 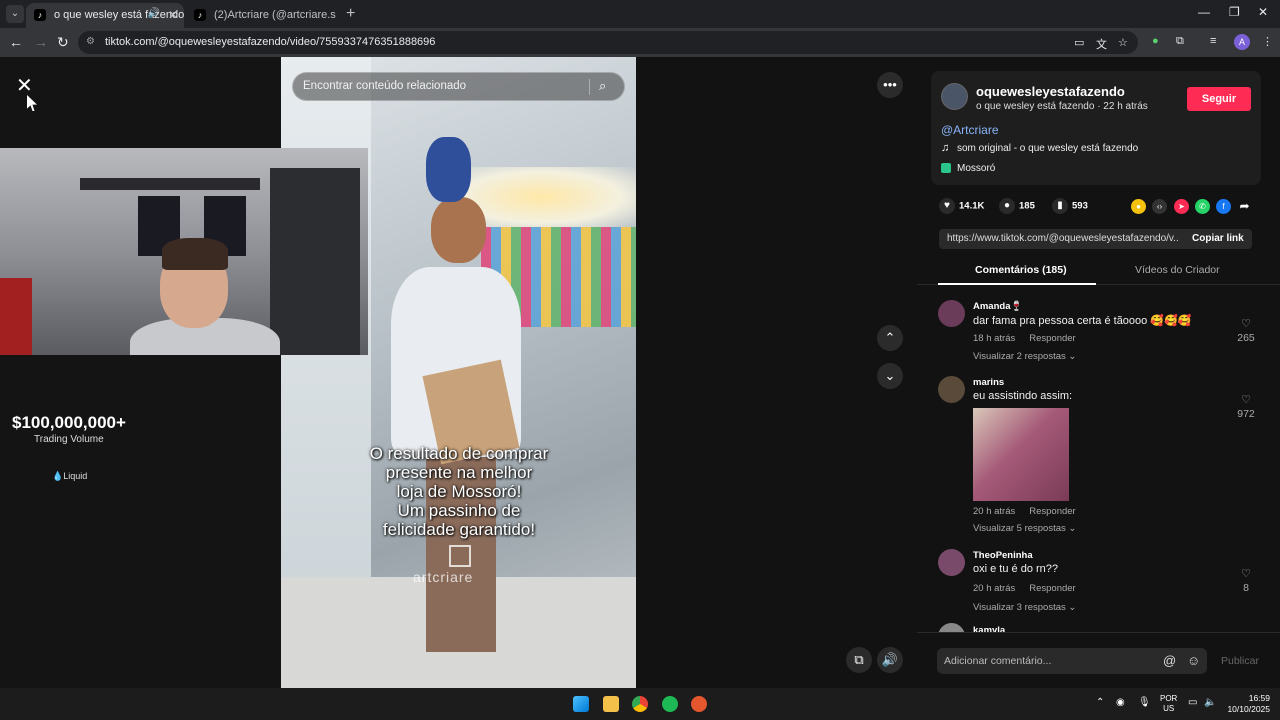 What do you see at coordinates (988, 382) in the screenshot?
I see `comment-username: marins` at bounding box center [988, 382].